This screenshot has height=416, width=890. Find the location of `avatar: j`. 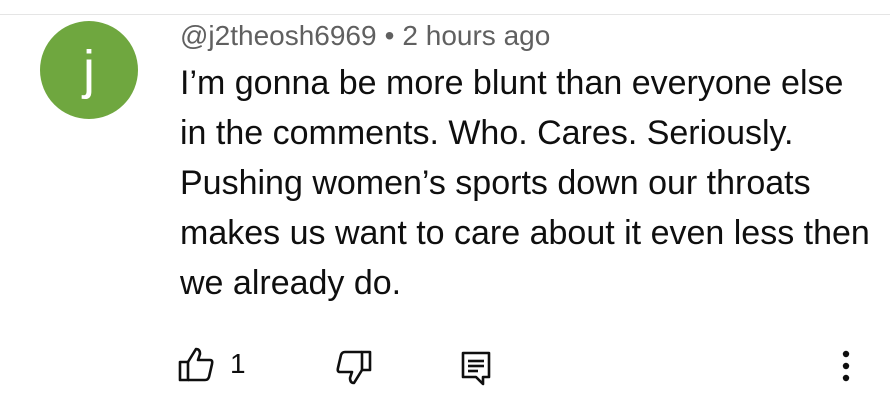

avatar: j is located at coordinates (89, 70).